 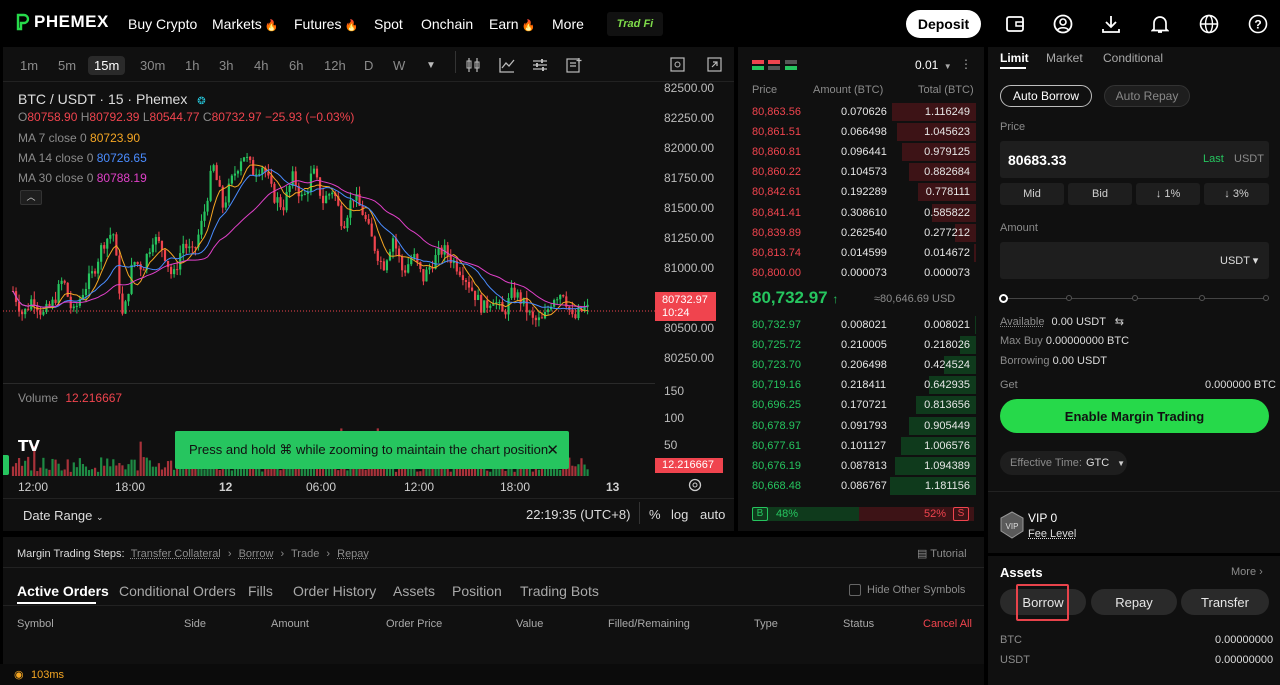 What do you see at coordinates (507, 66) in the screenshot?
I see `indicators-icon` at bounding box center [507, 66].